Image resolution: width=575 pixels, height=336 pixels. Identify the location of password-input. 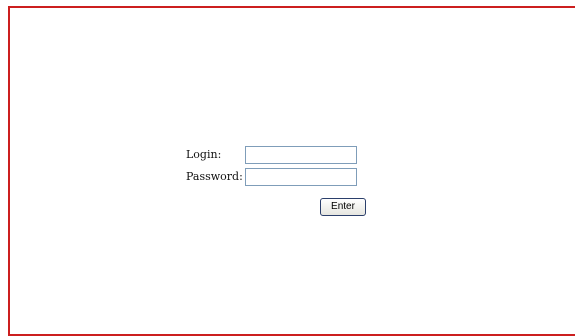
(301, 177).